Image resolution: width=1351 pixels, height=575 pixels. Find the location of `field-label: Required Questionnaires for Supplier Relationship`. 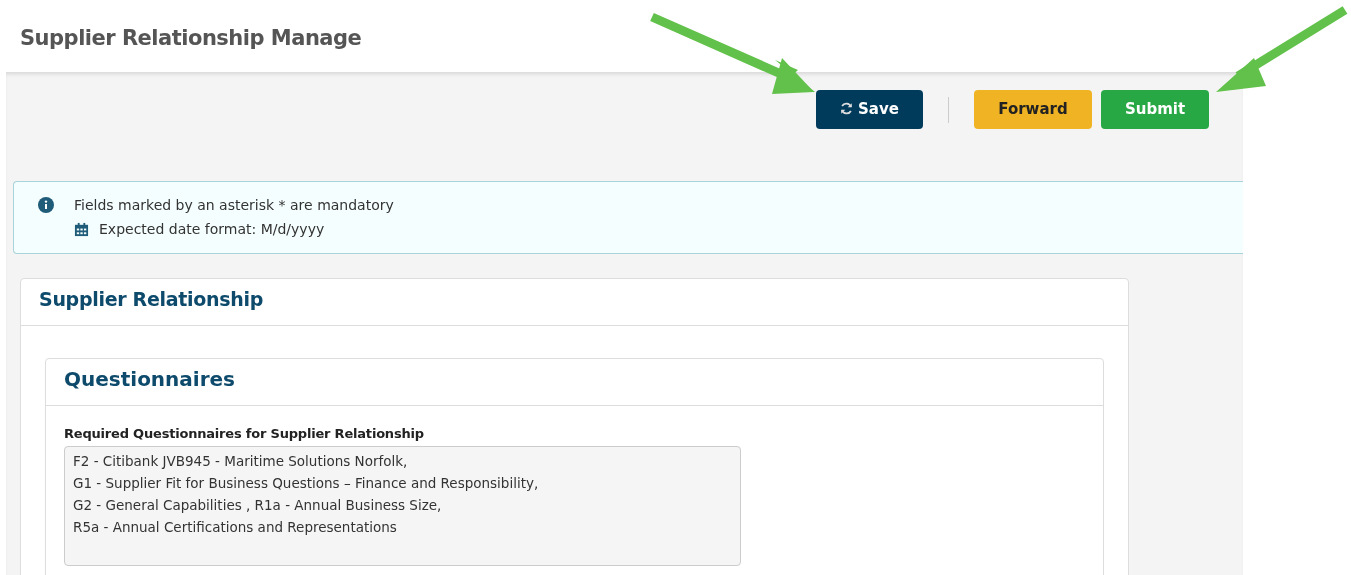

field-label: Required Questionnaires for Supplier Relationship is located at coordinates (244, 434).